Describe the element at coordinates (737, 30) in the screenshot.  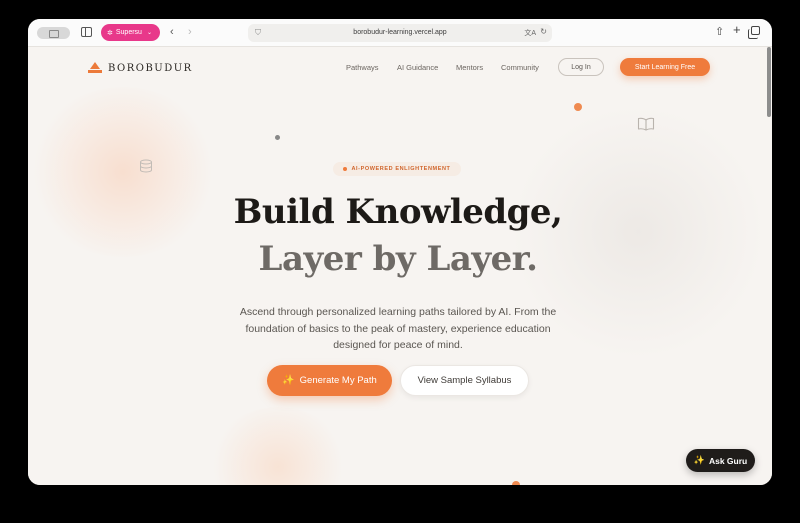
I see `plus-icon: +` at that location.